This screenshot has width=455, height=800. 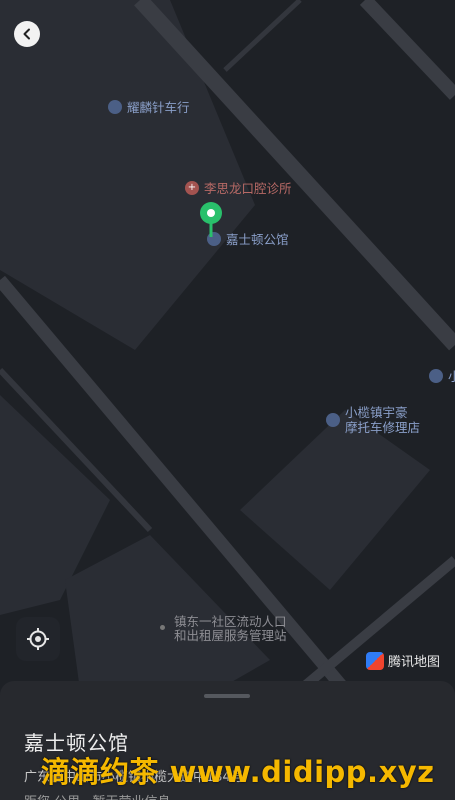 What do you see at coordinates (162, 627) in the screenshot?
I see `dot-icon` at bounding box center [162, 627].